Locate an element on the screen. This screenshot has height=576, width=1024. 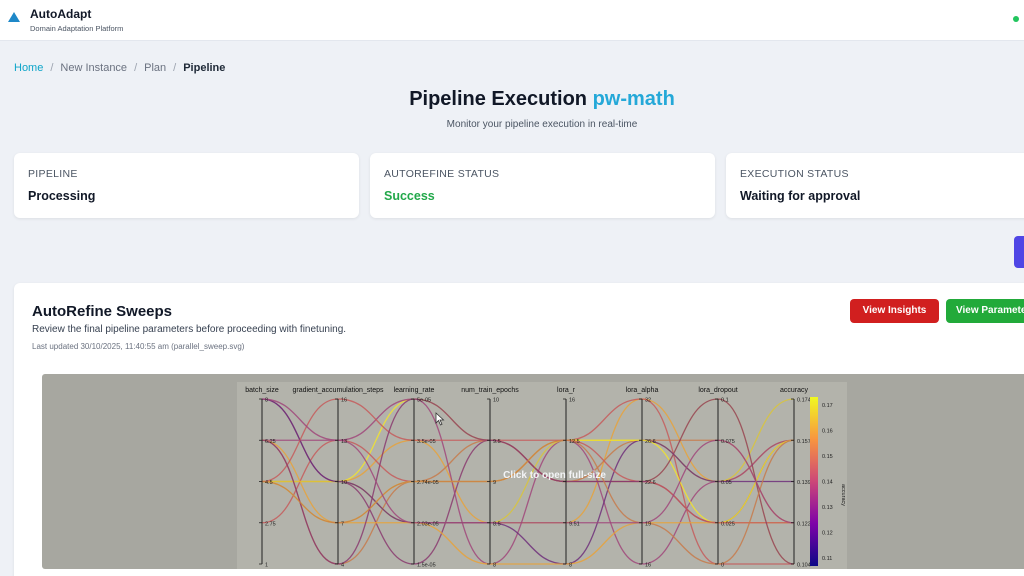
tick-label: 12.5 is located at coordinates (574, 442).